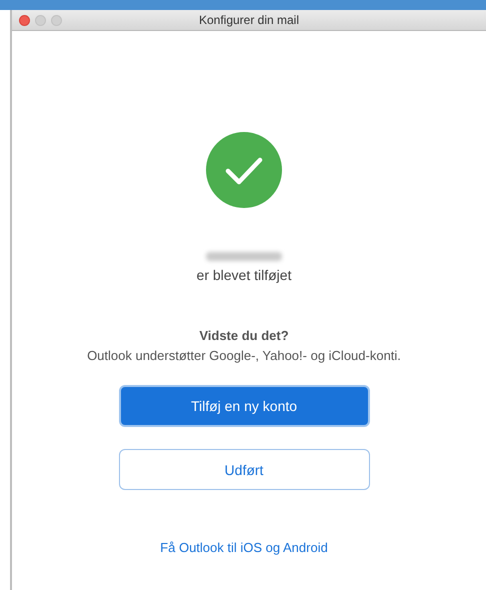 The image size is (486, 590). What do you see at coordinates (244, 275) in the screenshot?
I see `status-message: er blevet tilføjet` at bounding box center [244, 275].